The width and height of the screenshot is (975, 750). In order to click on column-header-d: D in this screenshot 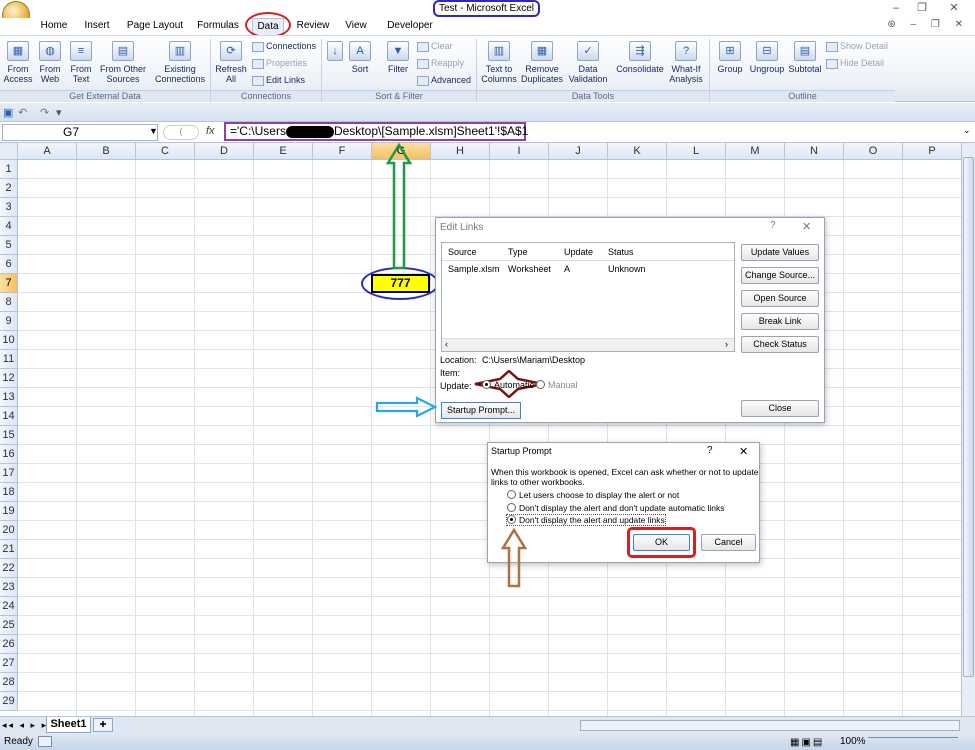, I will do `click(224, 151)`.